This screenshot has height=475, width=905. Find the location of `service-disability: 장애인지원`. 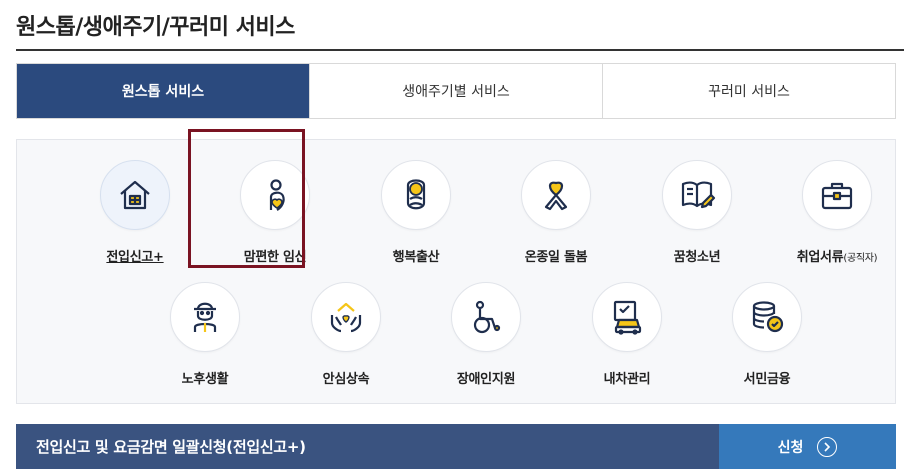

service-disability: 장애인지원 is located at coordinates (486, 342).